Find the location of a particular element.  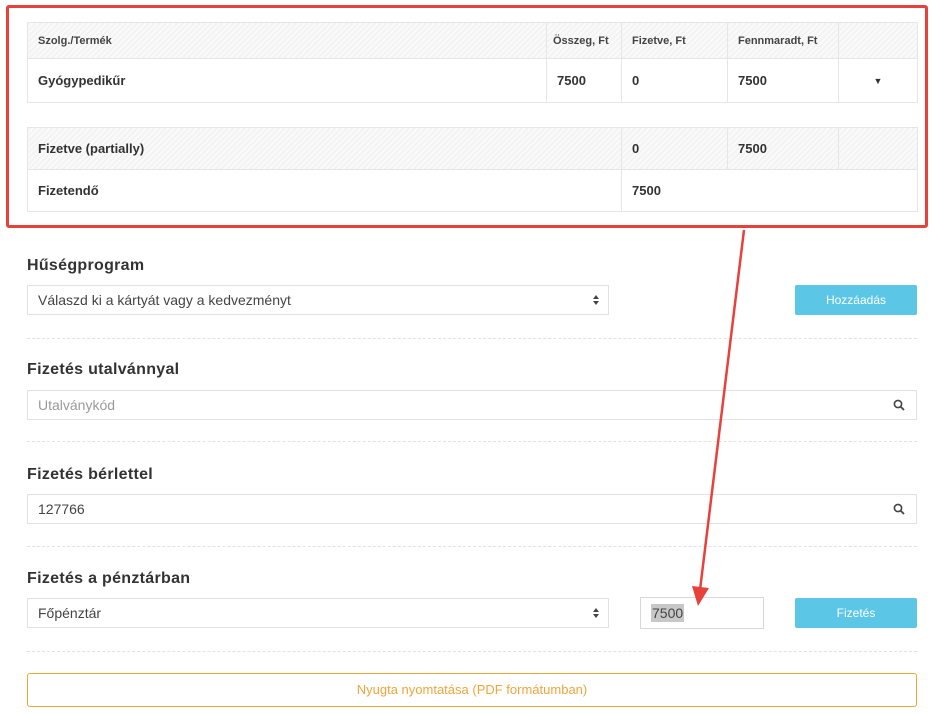

summary-paid-label: Fizetve (partially) is located at coordinates (324, 148).